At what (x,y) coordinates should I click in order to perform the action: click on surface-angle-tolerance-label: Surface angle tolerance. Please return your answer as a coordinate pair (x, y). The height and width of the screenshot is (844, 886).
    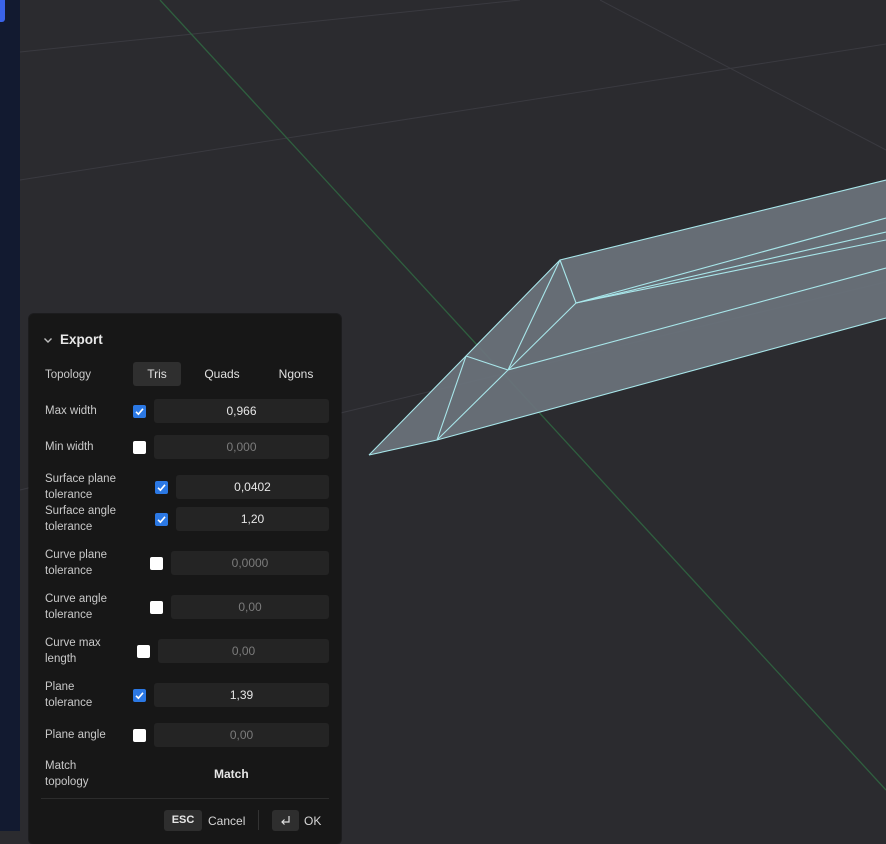
    Looking at the image, I should click on (80, 519).